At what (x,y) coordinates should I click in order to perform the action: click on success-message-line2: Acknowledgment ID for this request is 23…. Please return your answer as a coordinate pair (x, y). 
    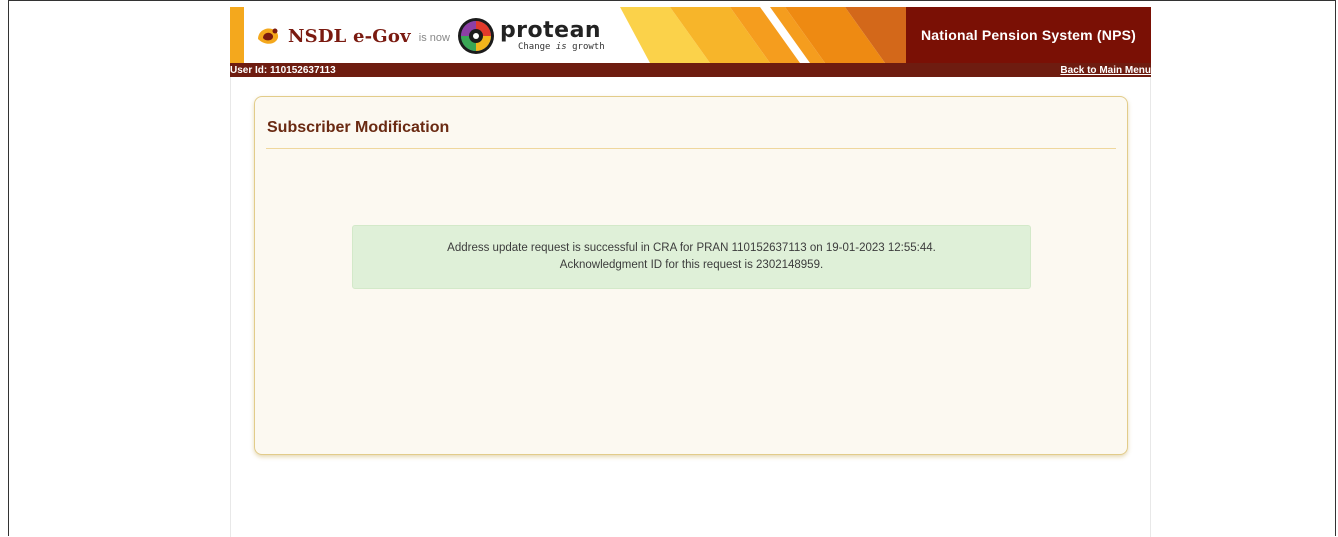
    Looking at the image, I should click on (691, 265).